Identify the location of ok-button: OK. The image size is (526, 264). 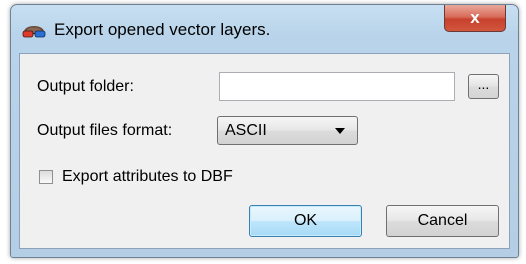
(305, 221).